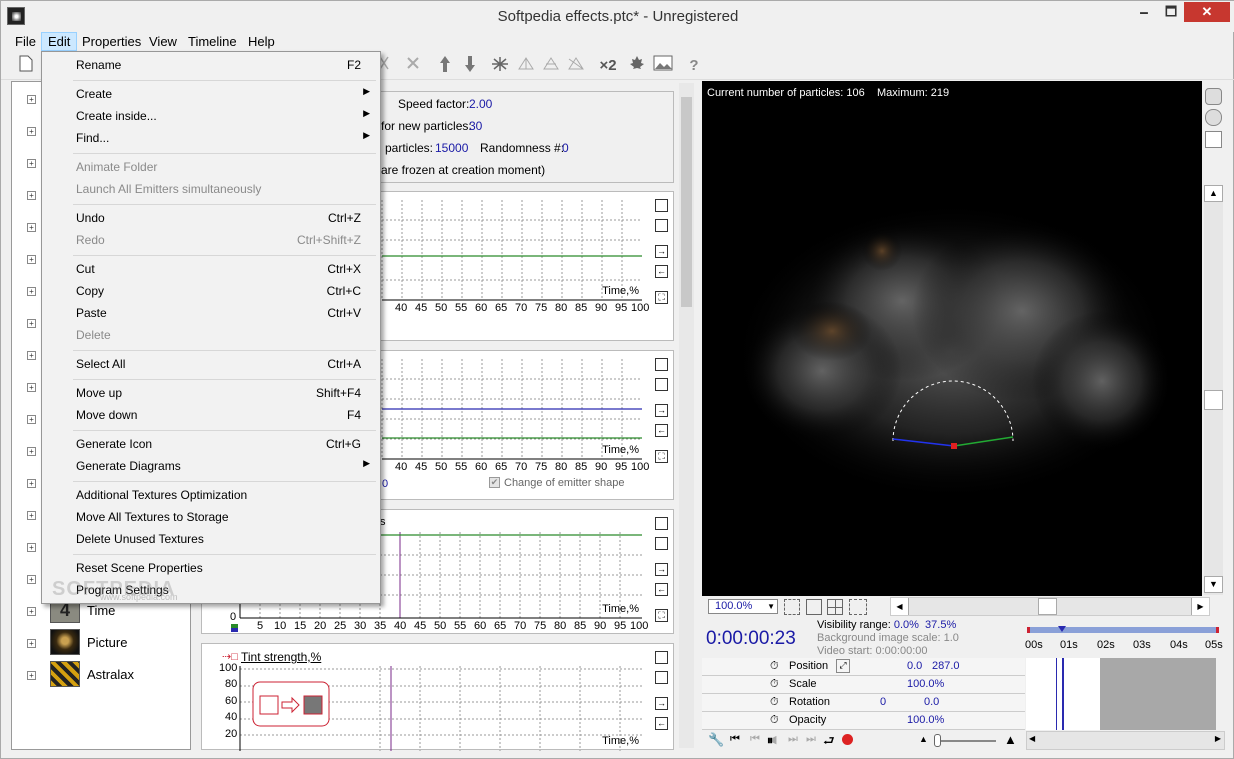  Describe the element at coordinates (211, 444) in the screenshot. I see `menu-item-generate-icon: Generate Icon Ctrl+G` at that location.